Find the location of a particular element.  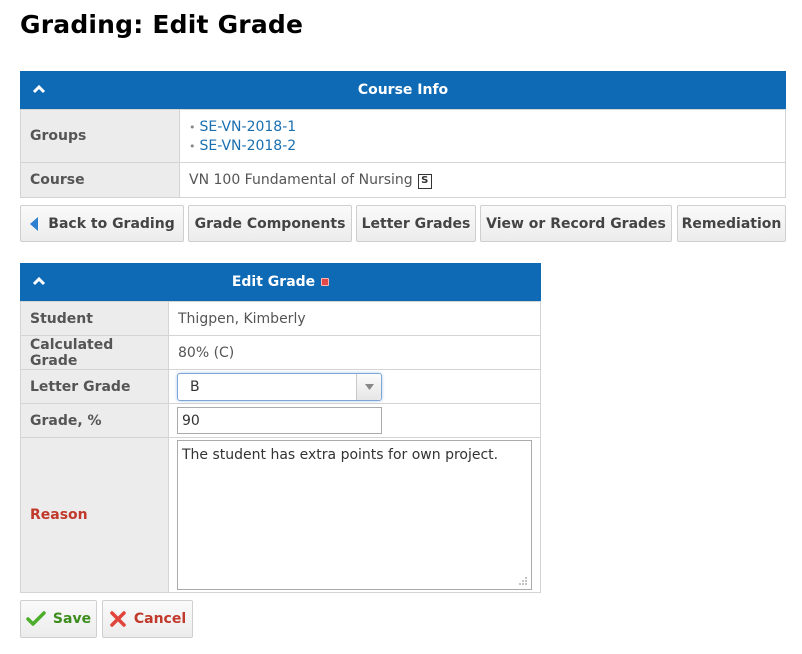

calculated-grade-row: Calculated Grade 80% (C) is located at coordinates (280, 352).